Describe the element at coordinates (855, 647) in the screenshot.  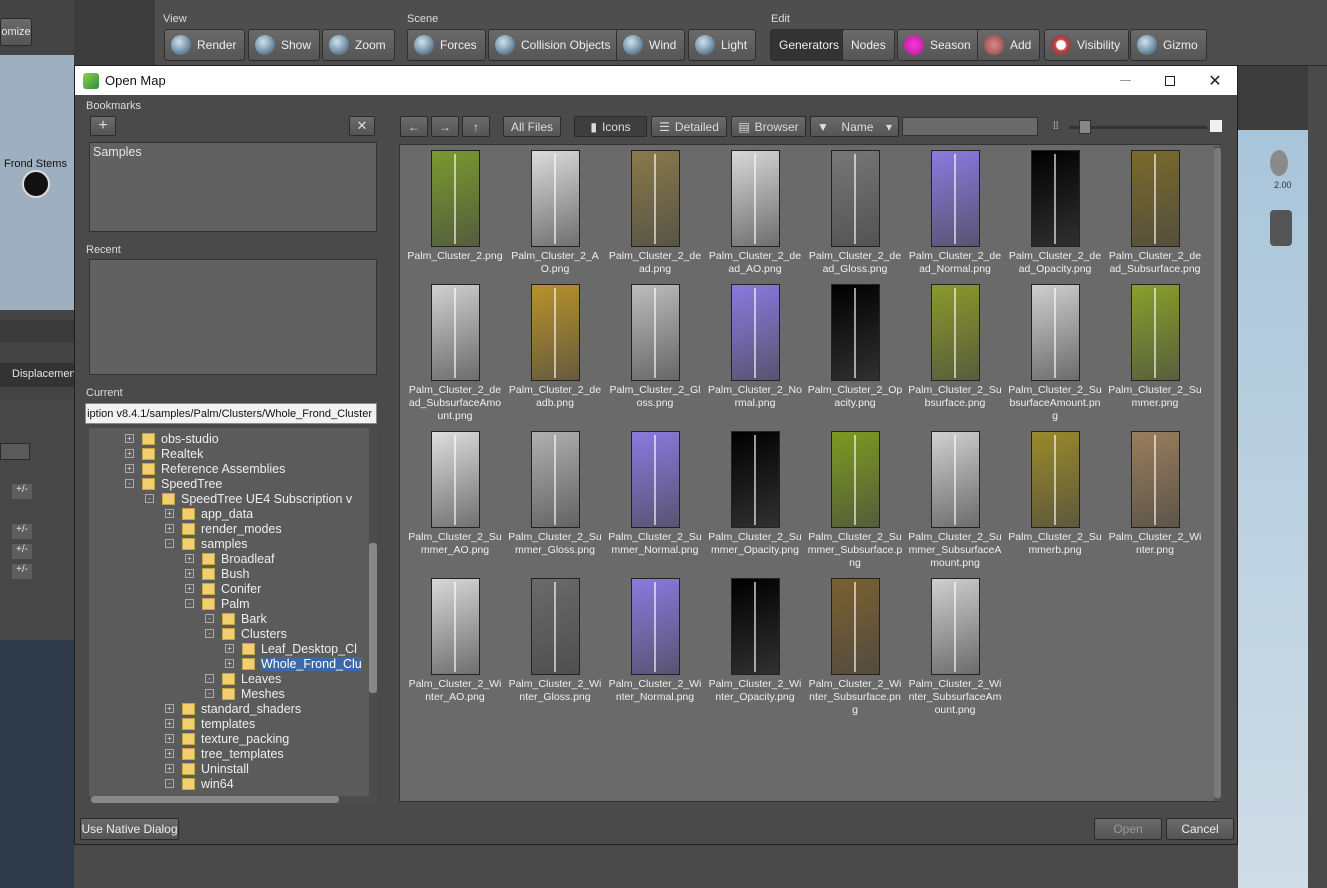
I see `file-item: Palm_Cluster_2_Winter_Subsurface.png` at that location.